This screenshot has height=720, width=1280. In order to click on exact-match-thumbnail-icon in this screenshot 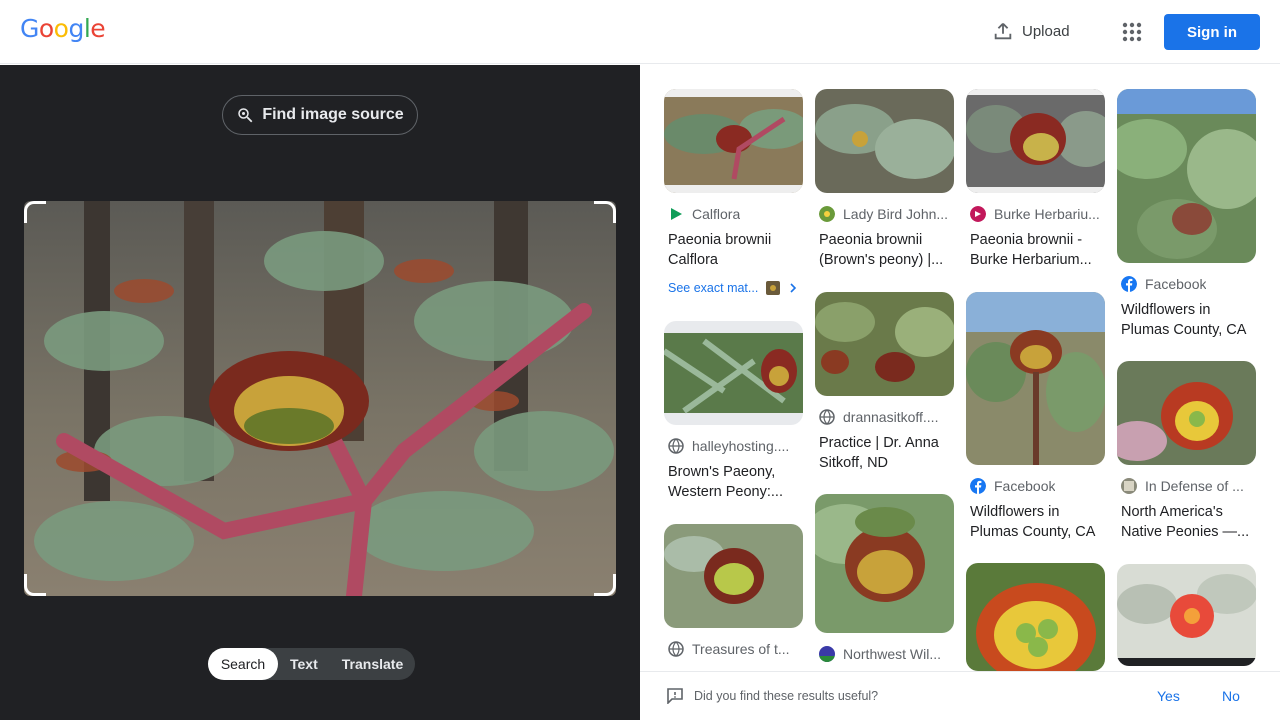, I will do `click(773, 288)`.